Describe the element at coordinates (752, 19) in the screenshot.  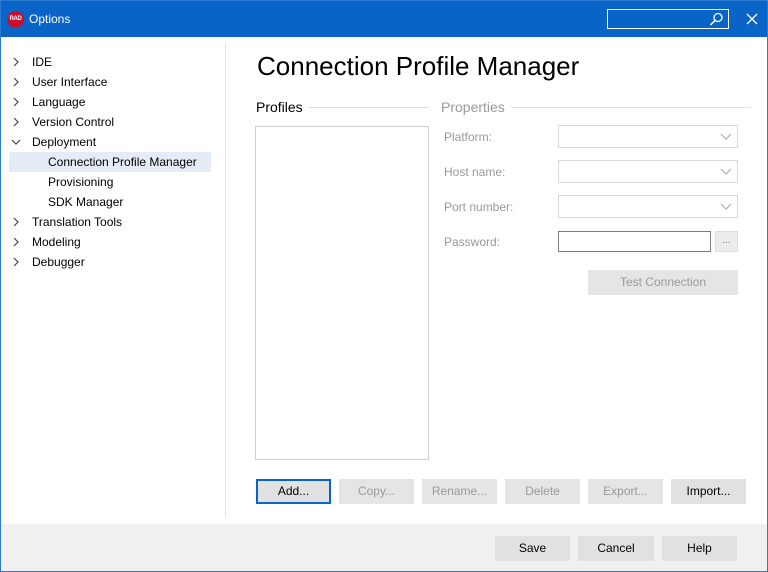
I see `close-icon` at that location.